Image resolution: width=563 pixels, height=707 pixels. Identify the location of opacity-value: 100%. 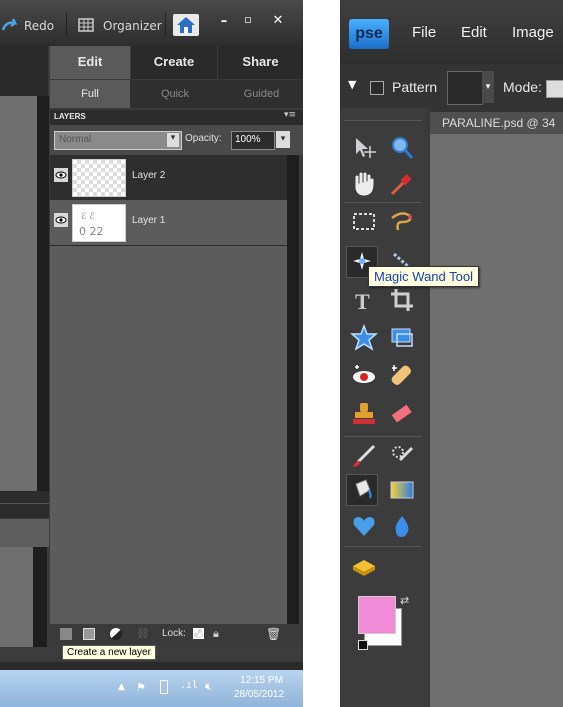
(248, 139).